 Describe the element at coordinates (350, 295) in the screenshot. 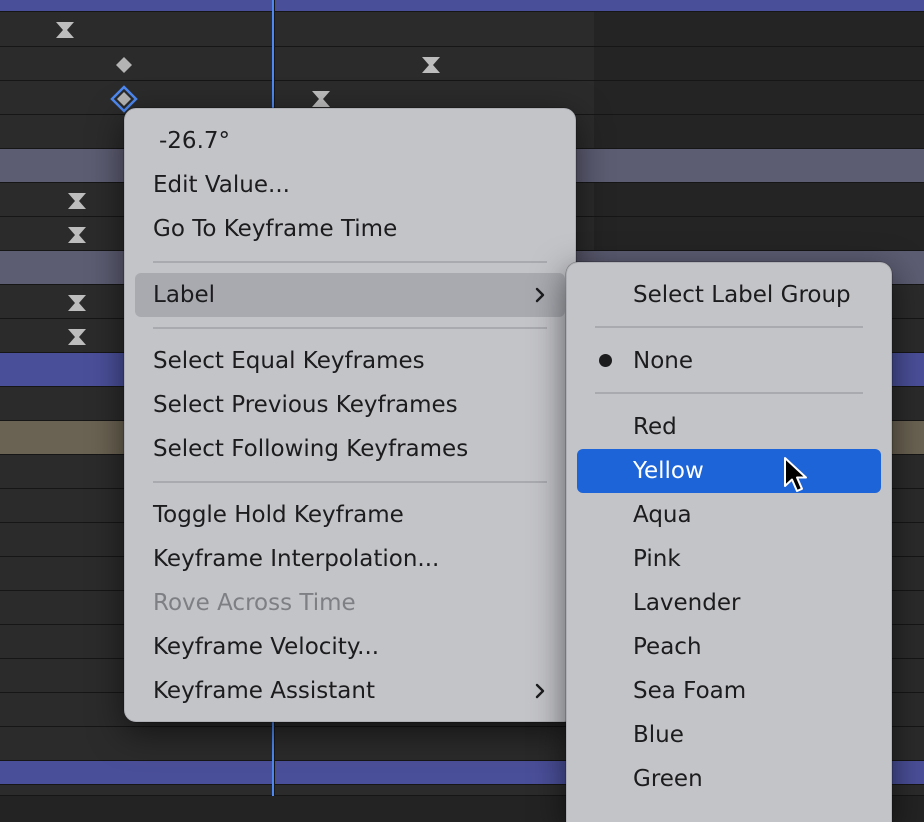

I see `menu-item-label: Label` at that location.